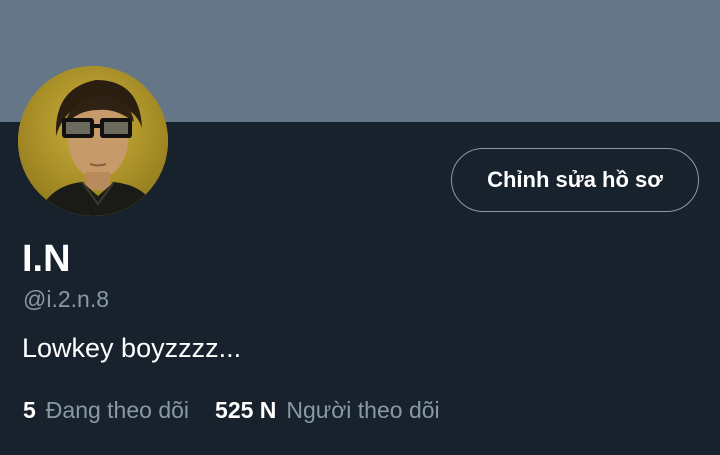 The image size is (720, 455). I want to click on display-name: I.N, so click(46, 259).